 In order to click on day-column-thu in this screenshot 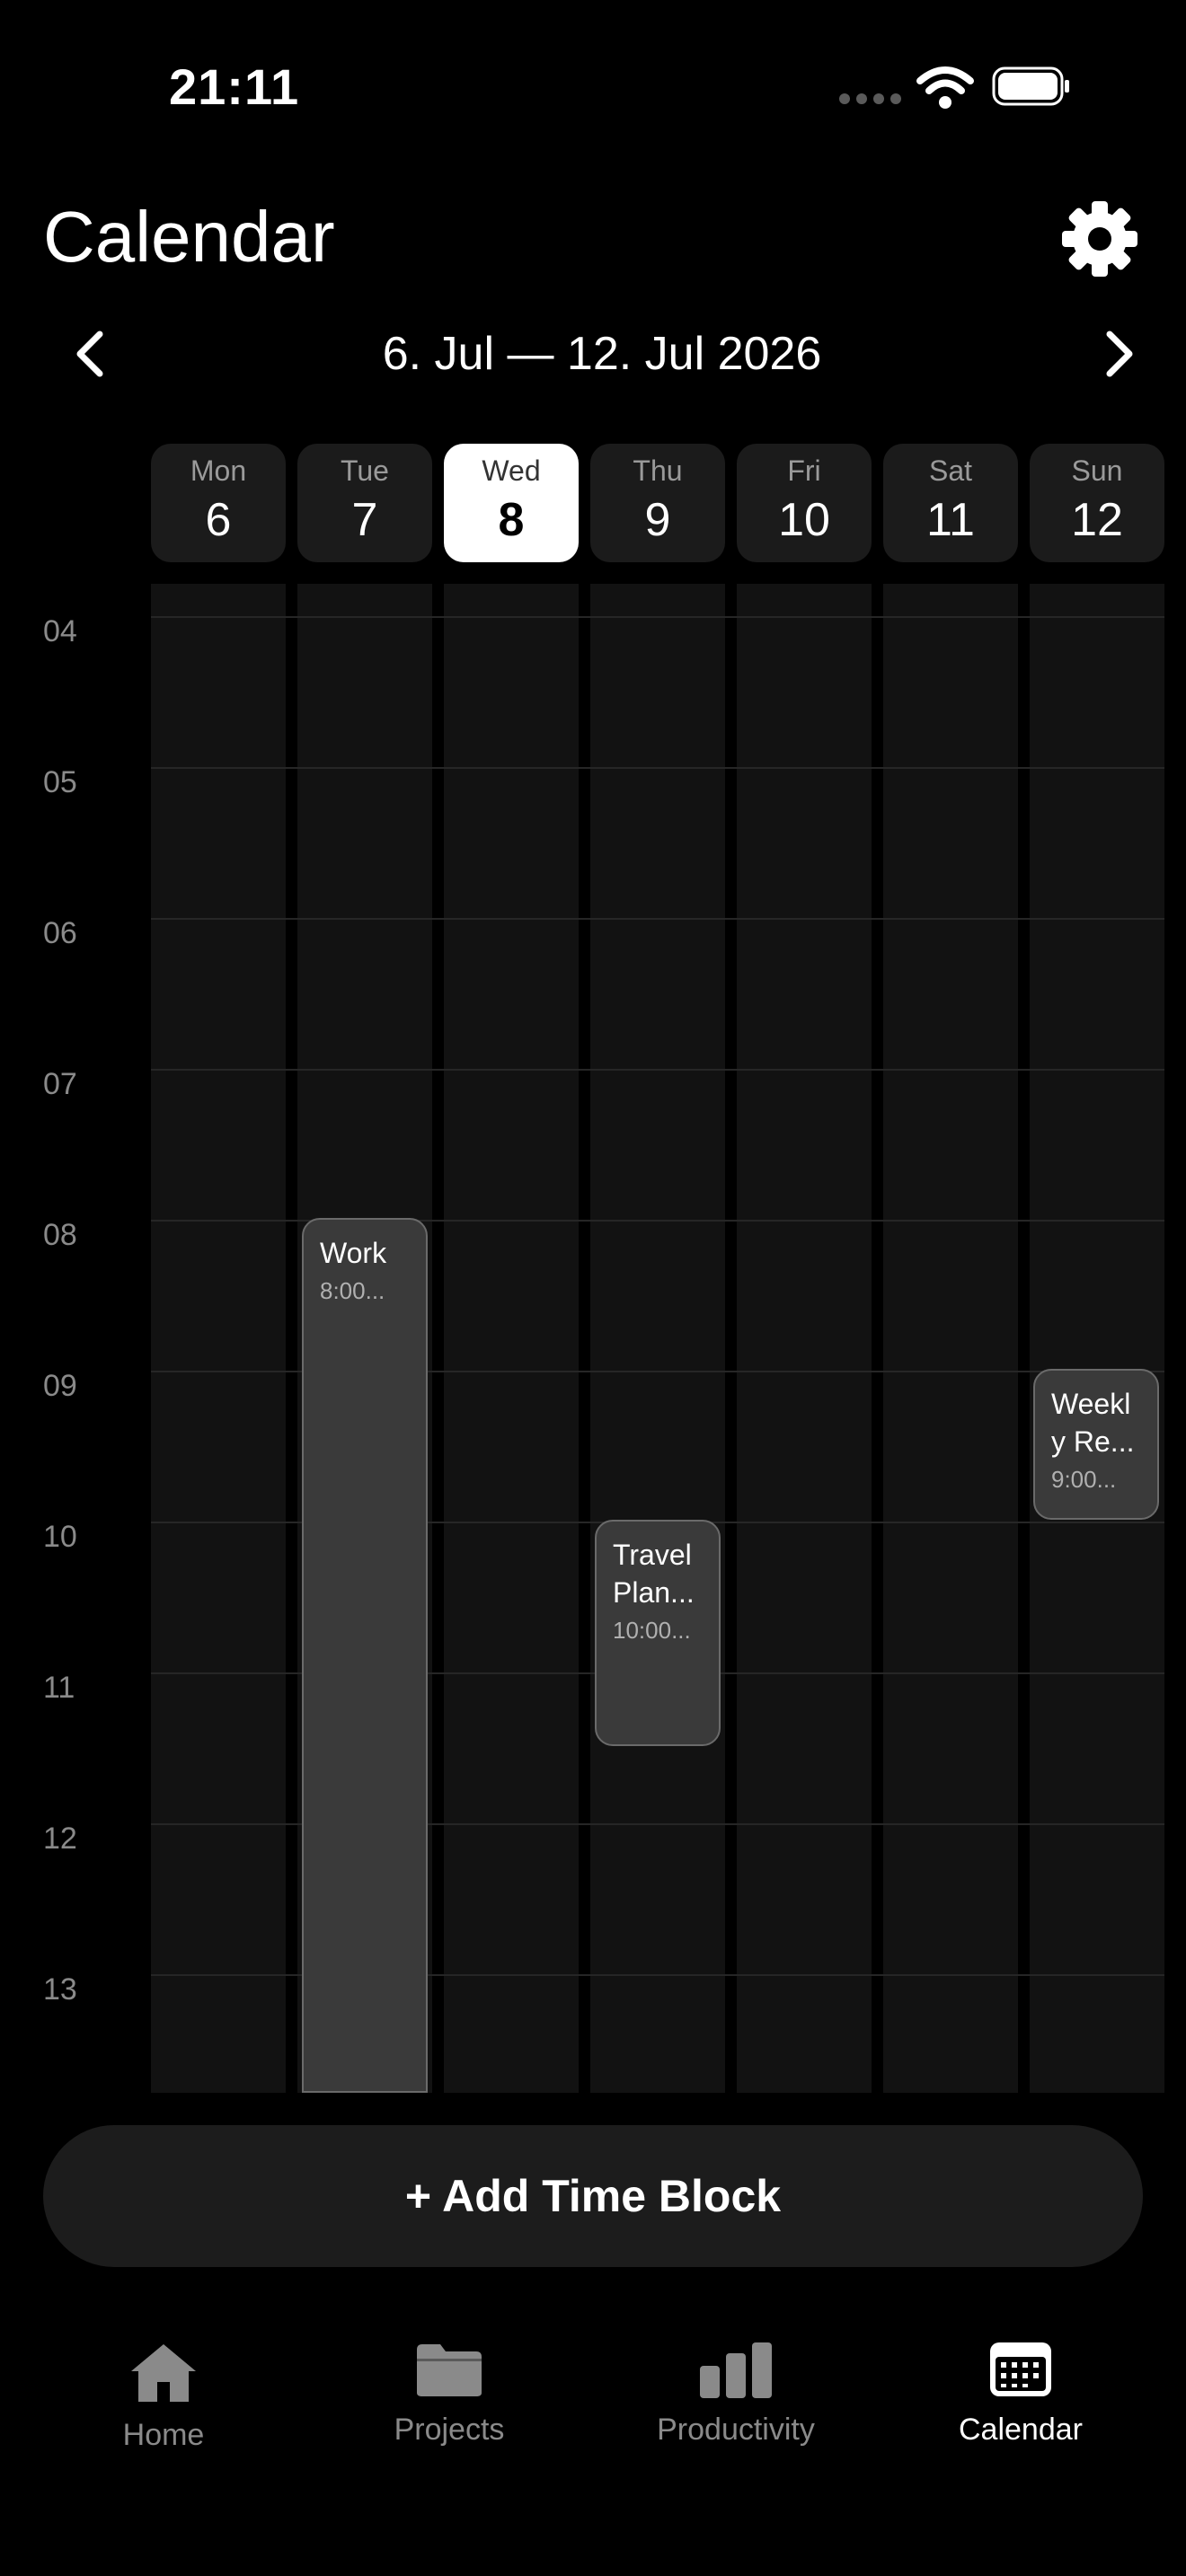, I will do `click(657, 1338)`.